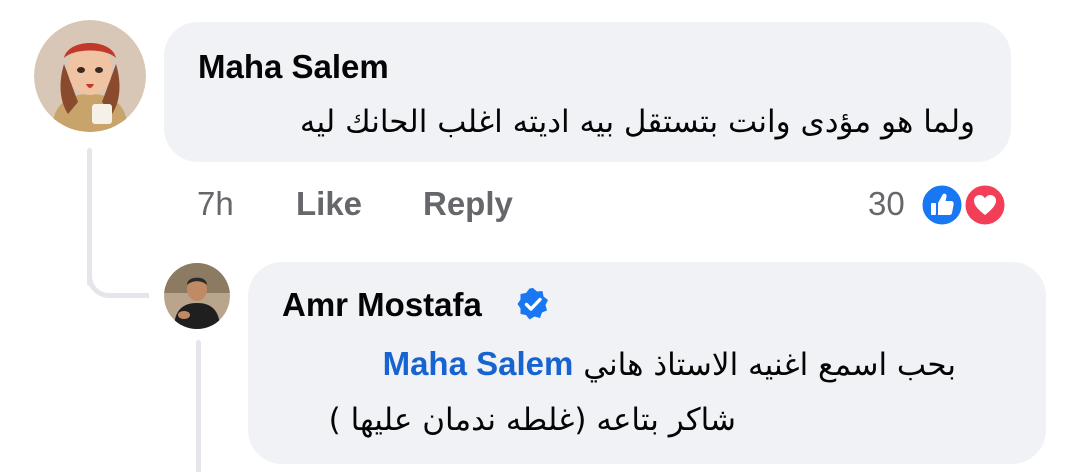 The height and width of the screenshot is (472, 1080). Describe the element at coordinates (468, 204) in the screenshot. I see `reply-button: Reply` at that location.